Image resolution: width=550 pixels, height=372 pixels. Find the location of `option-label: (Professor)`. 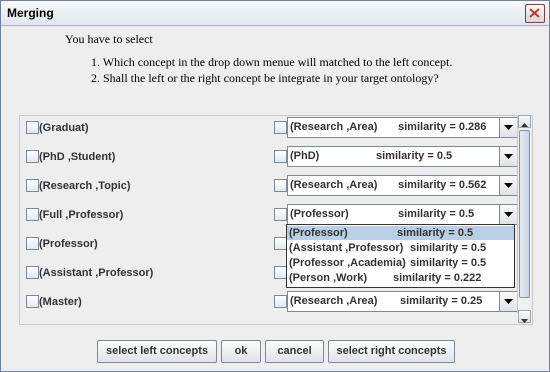

option-label: (Professor) is located at coordinates (318, 233).